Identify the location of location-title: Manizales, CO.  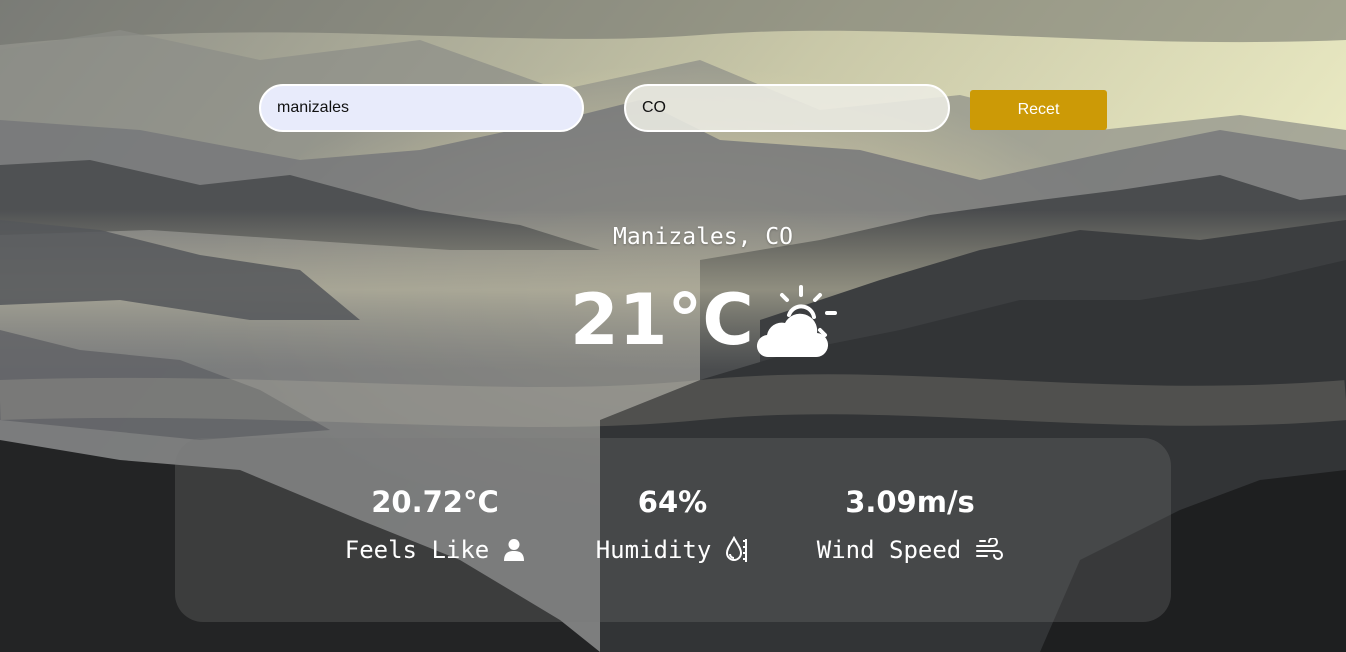
(702, 237).